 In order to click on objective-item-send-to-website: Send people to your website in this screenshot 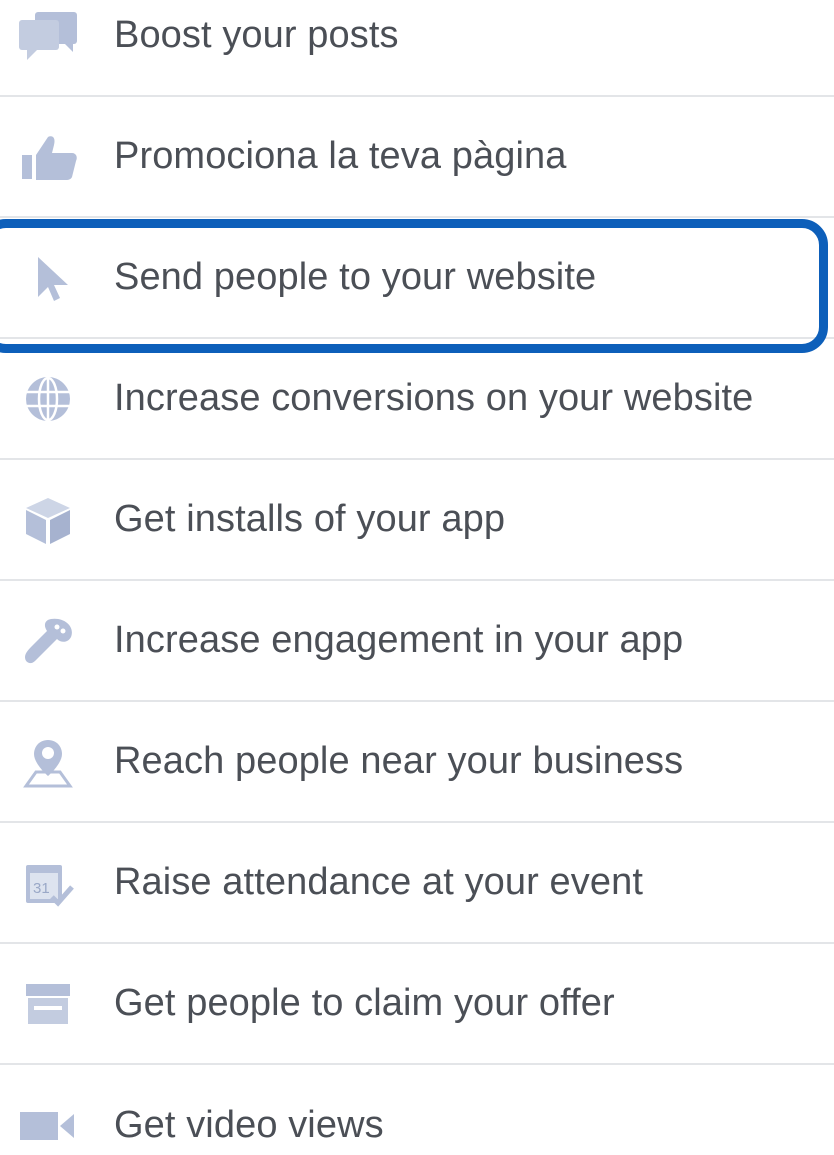, I will do `click(417, 278)`.